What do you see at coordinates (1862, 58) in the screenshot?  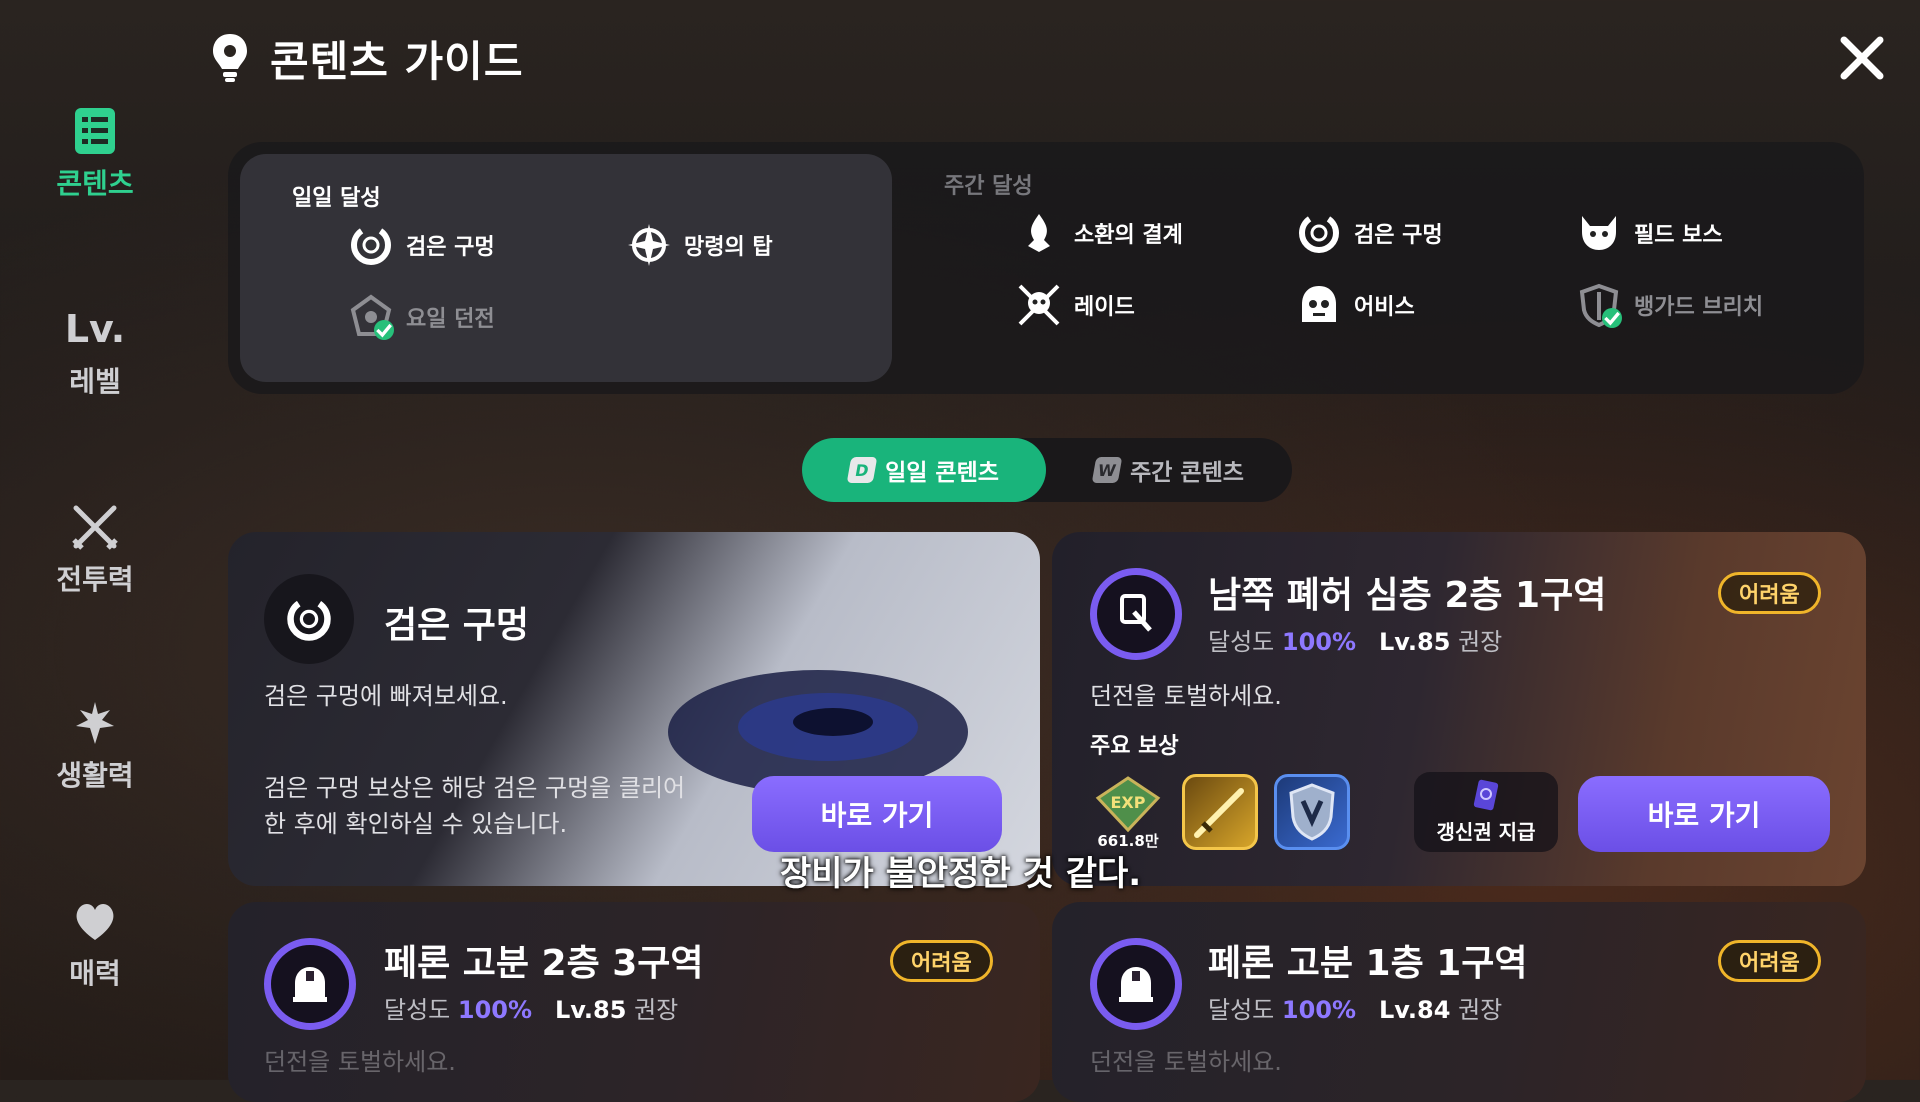 I see `close-icon` at bounding box center [1862, 58].